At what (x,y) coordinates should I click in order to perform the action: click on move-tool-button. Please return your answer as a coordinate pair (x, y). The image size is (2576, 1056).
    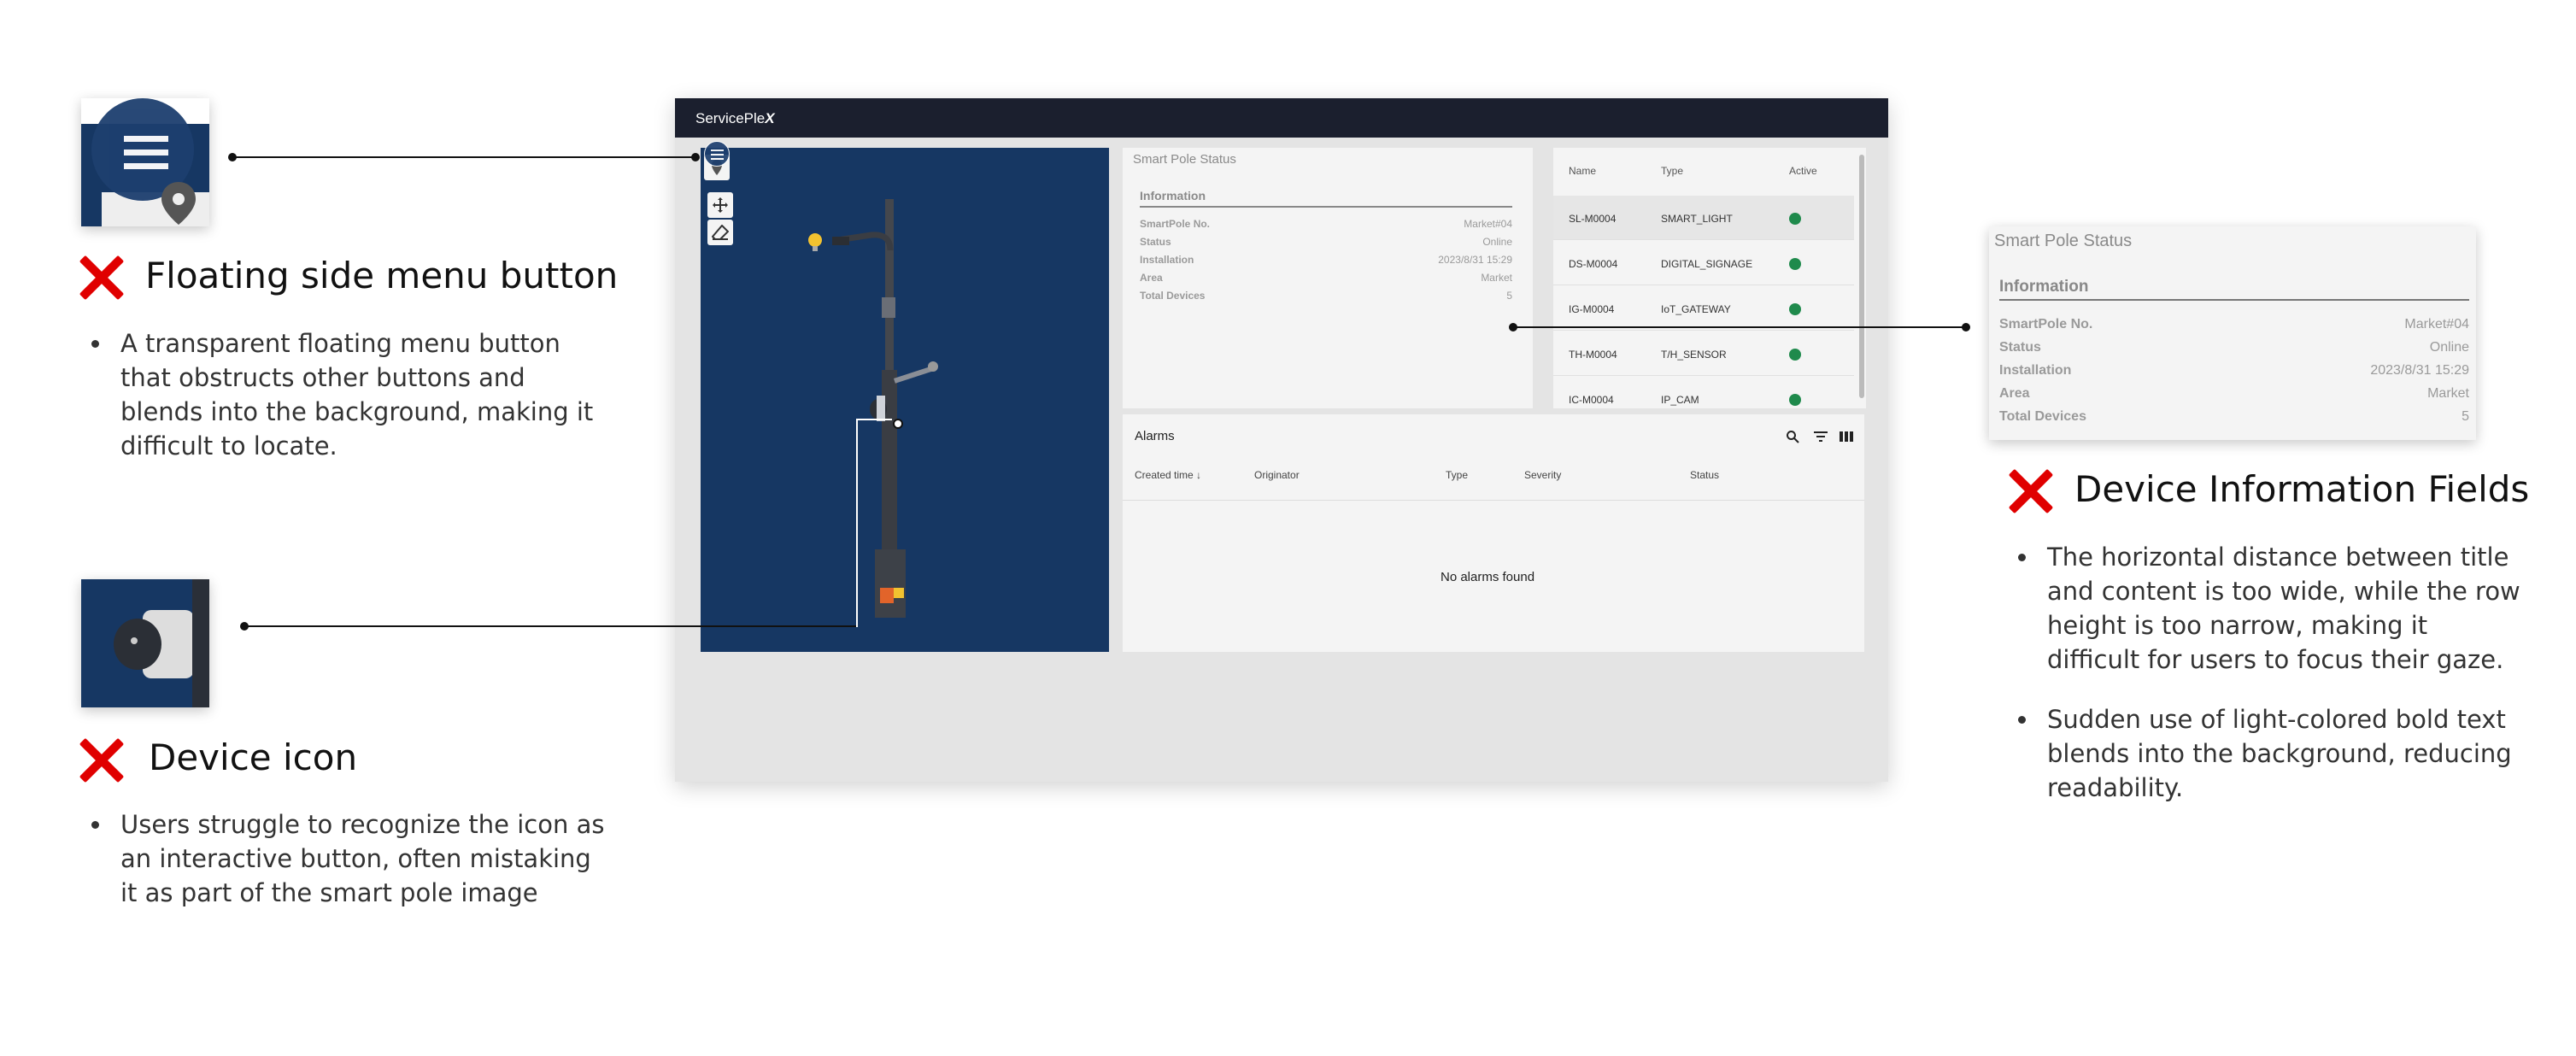
    Looking at the image, I should click on (720, 205).